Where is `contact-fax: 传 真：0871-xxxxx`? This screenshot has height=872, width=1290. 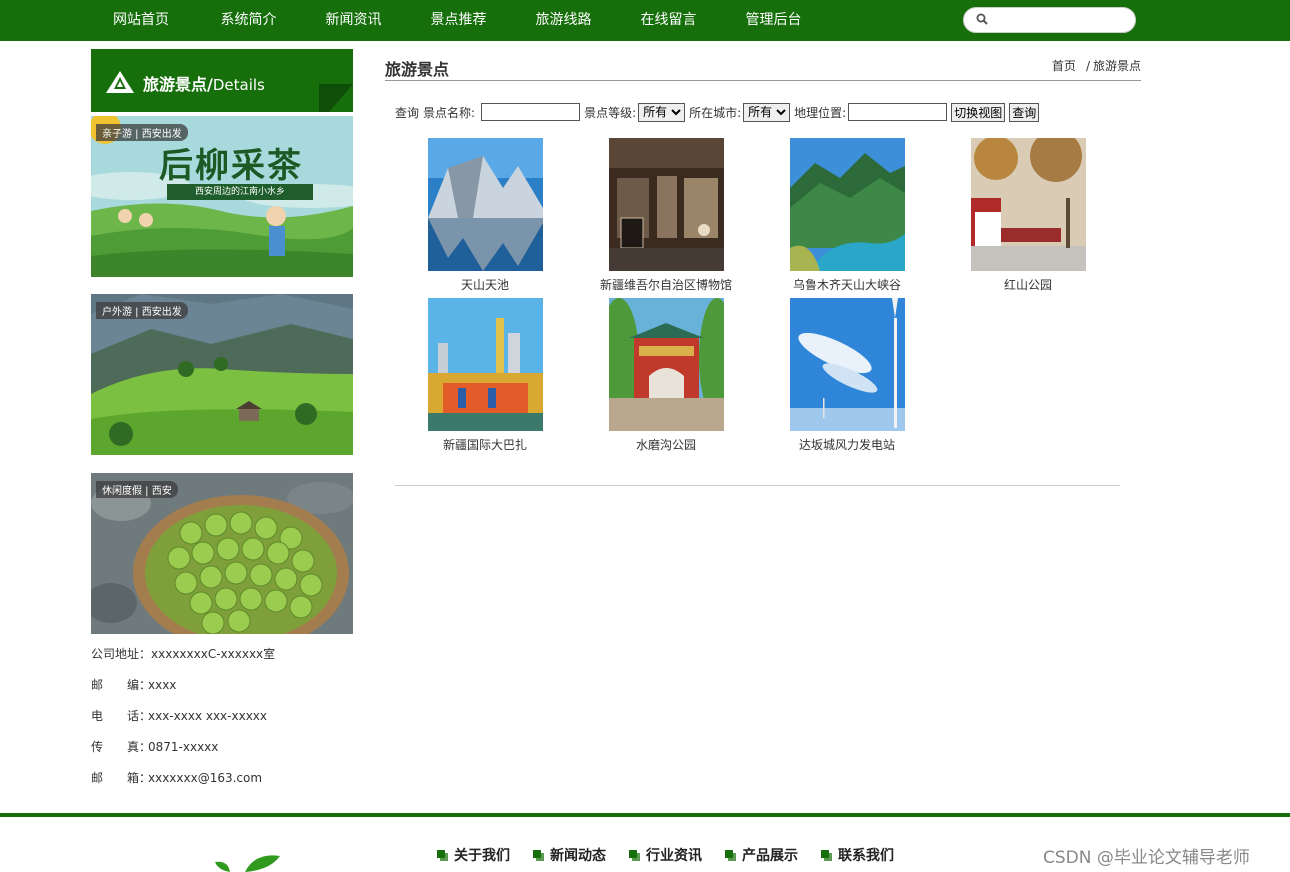 contact-fax: 传 真：0871-xxxxx is located at coordinates (155, 747).